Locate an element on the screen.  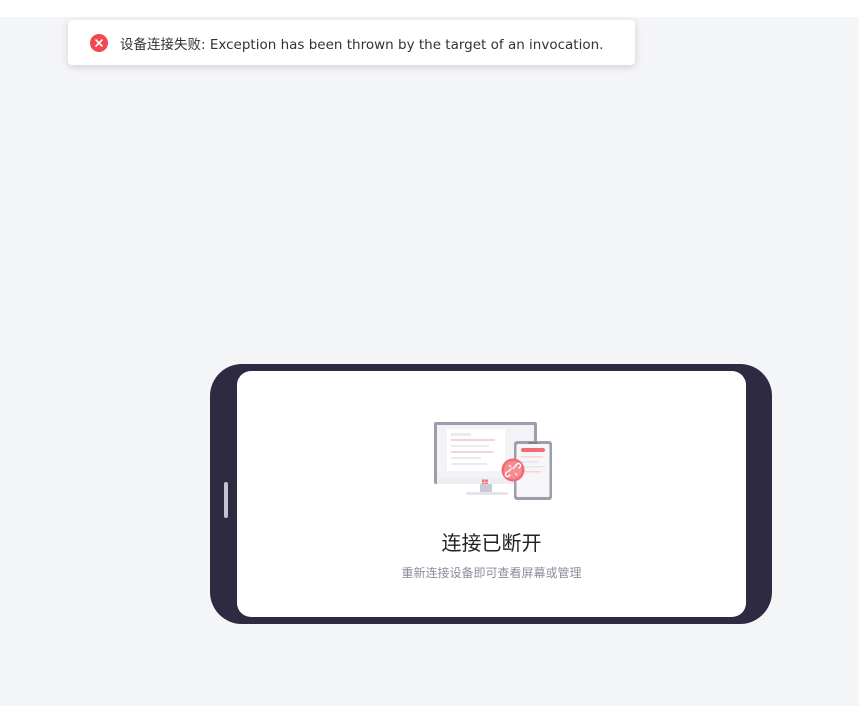
error-circle-icon is located at coordinates (99, 42).